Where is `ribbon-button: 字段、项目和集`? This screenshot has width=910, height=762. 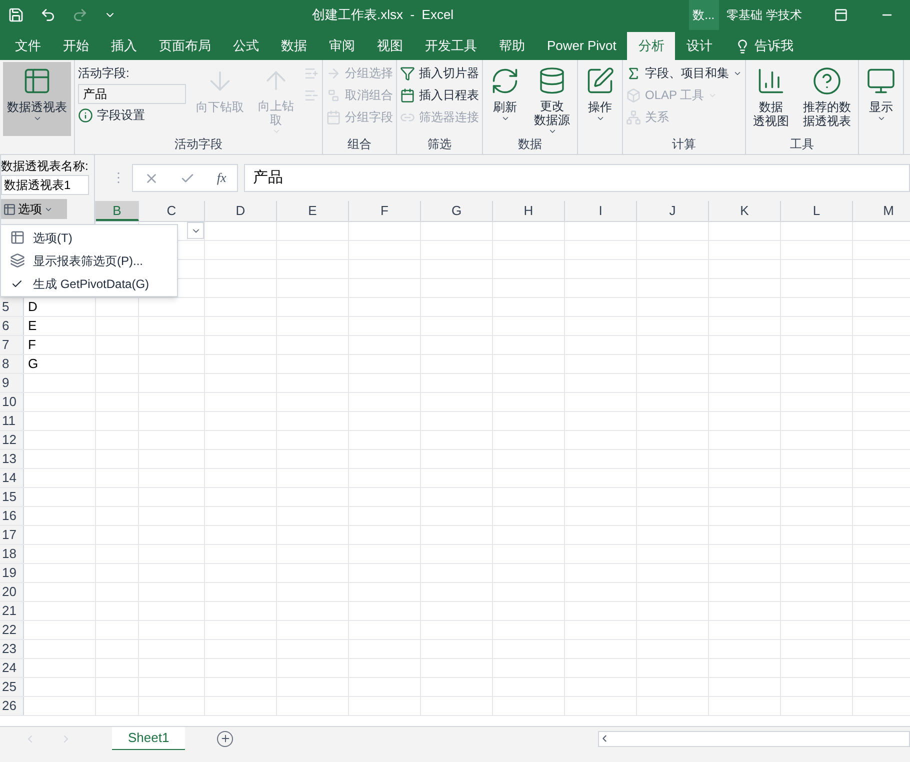 ribbon-button: 字段、项目和集 is located at coordinates (684, 73).